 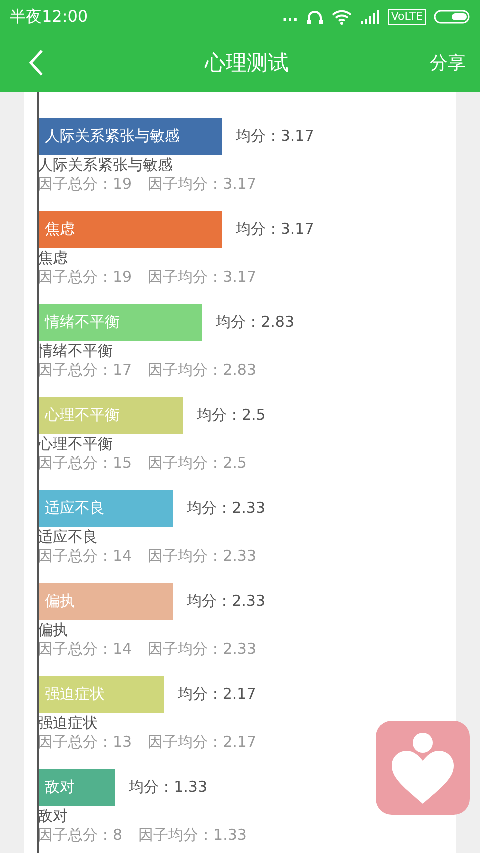 I want to click on factor-bar: 情绪不平衡, so click(x=120, y=322).